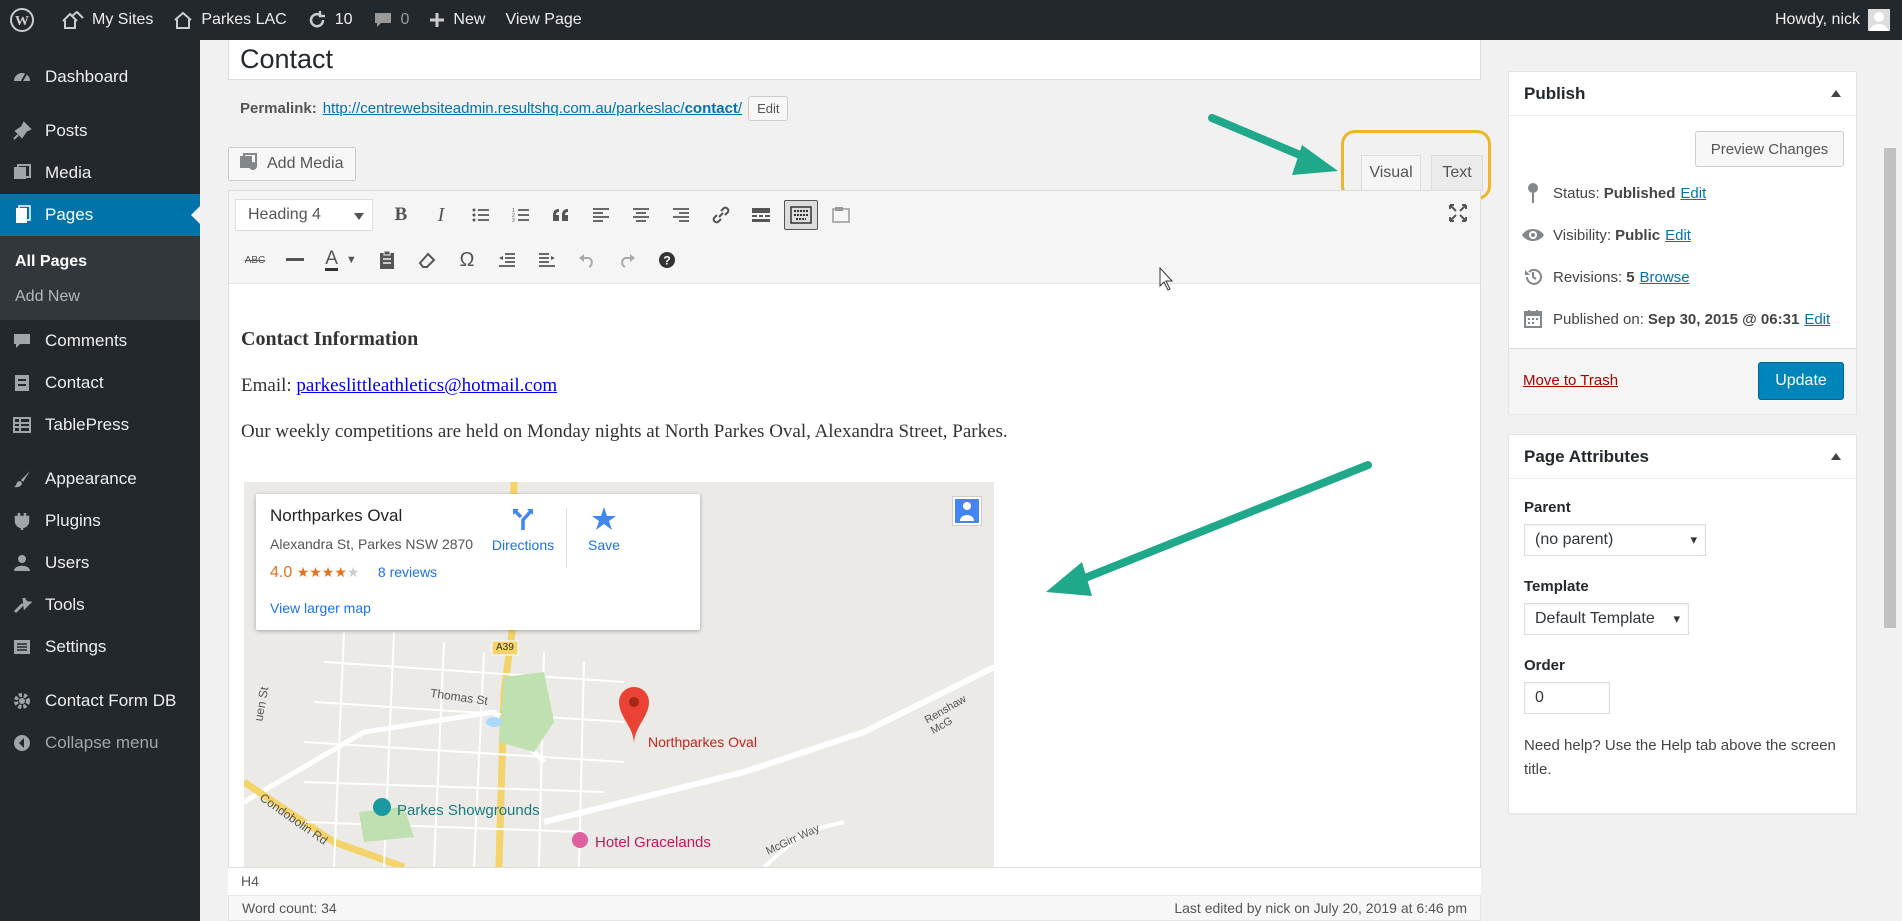  I want to click on map-address: Alexandra St, Parkes NSW 2870, so click(372, 544).